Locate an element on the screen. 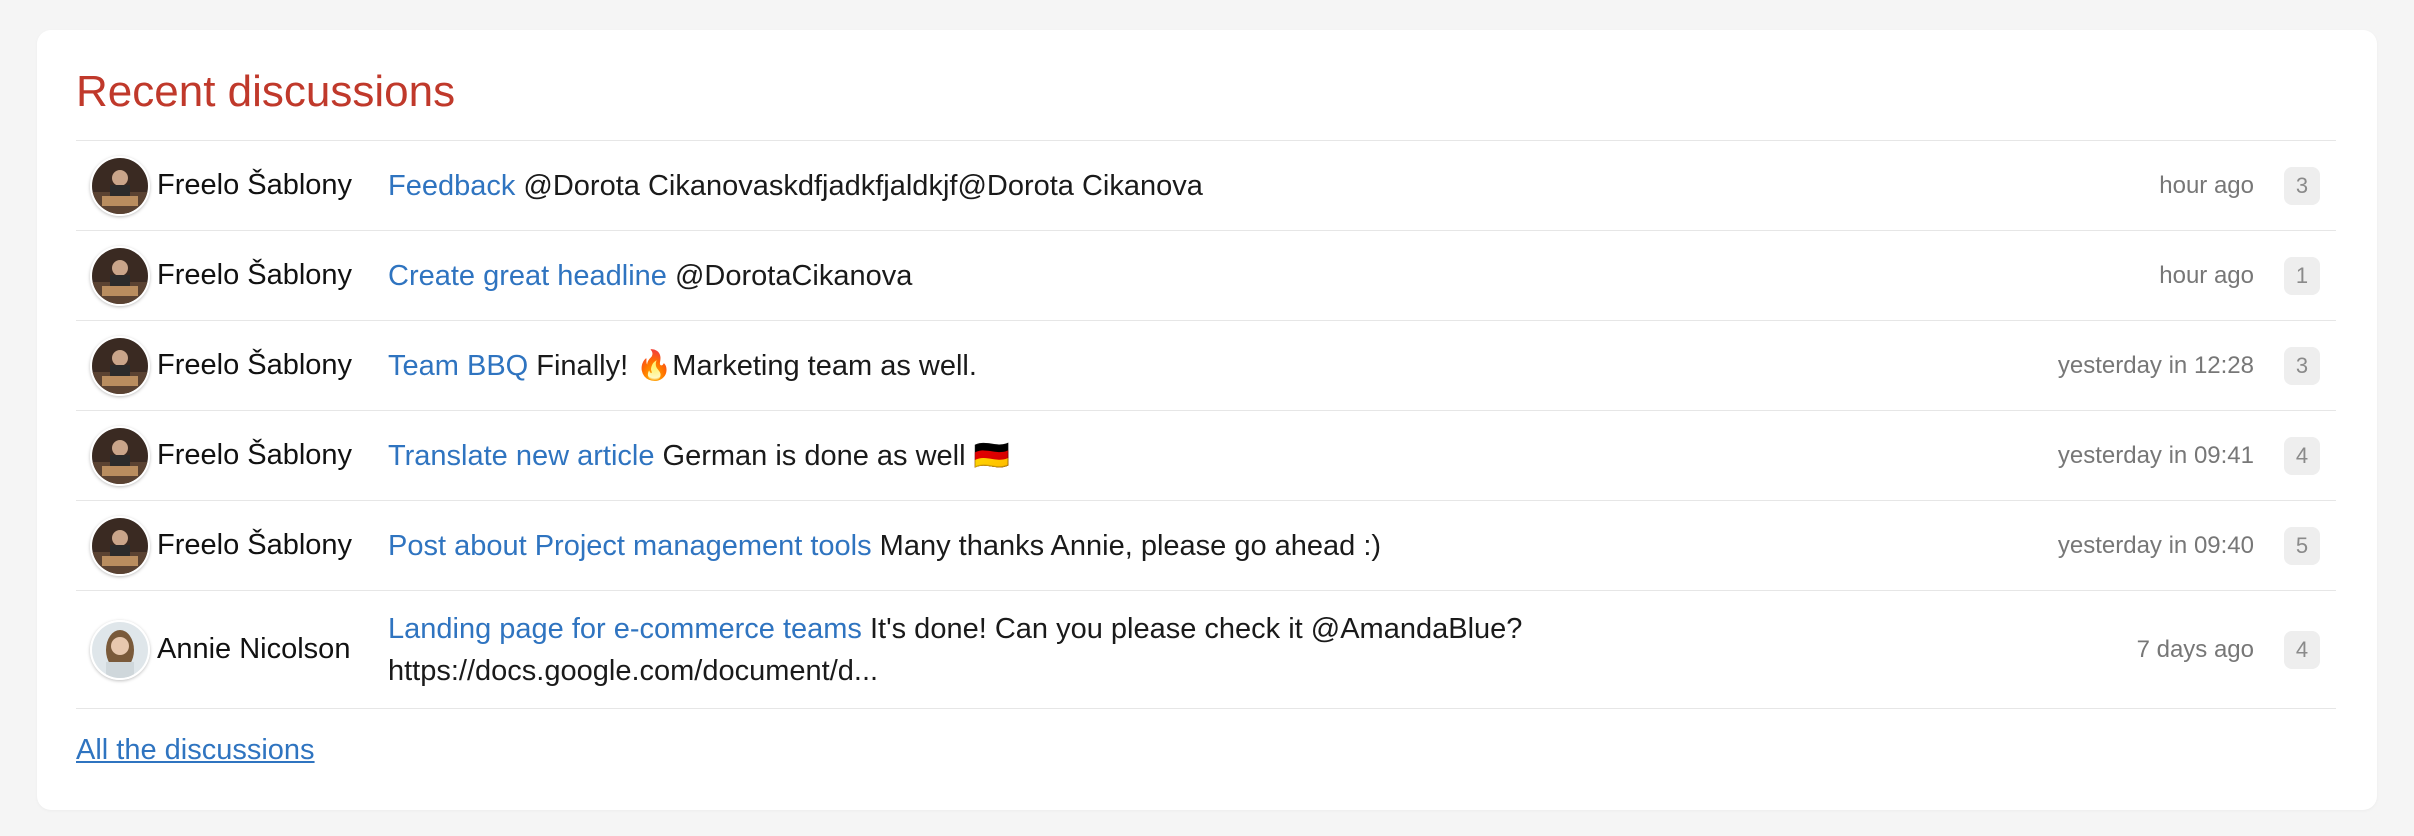 This screenshot has width=2414, height=836. discussion-time: yesterday in 12:28 is located at coordinates (2155, 365).